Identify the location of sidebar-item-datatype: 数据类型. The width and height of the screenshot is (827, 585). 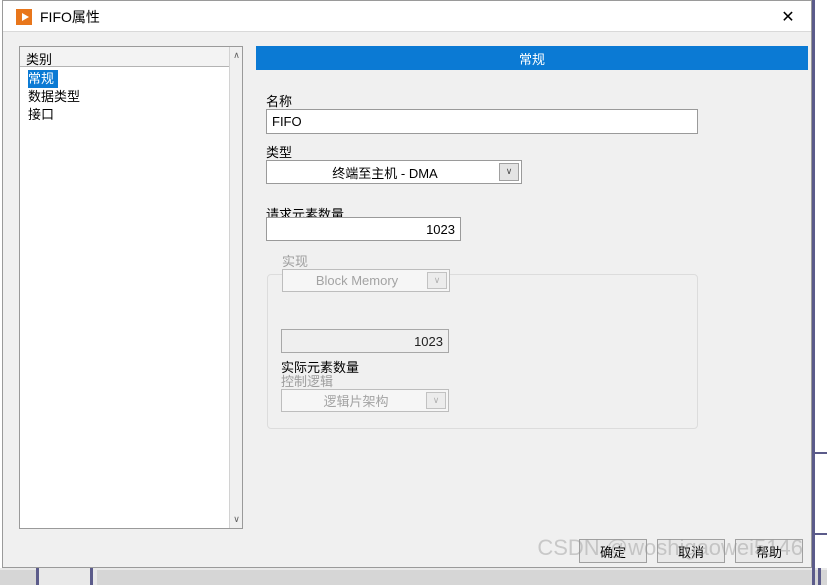
(125, 97).